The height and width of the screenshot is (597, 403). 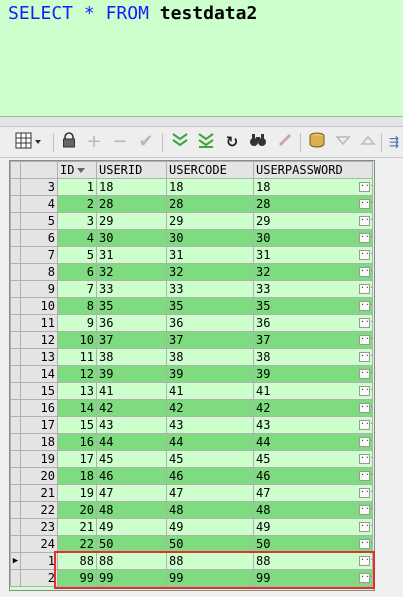 I want to click on cell-userpassword: 47 ···, so click(x=313, y=493).